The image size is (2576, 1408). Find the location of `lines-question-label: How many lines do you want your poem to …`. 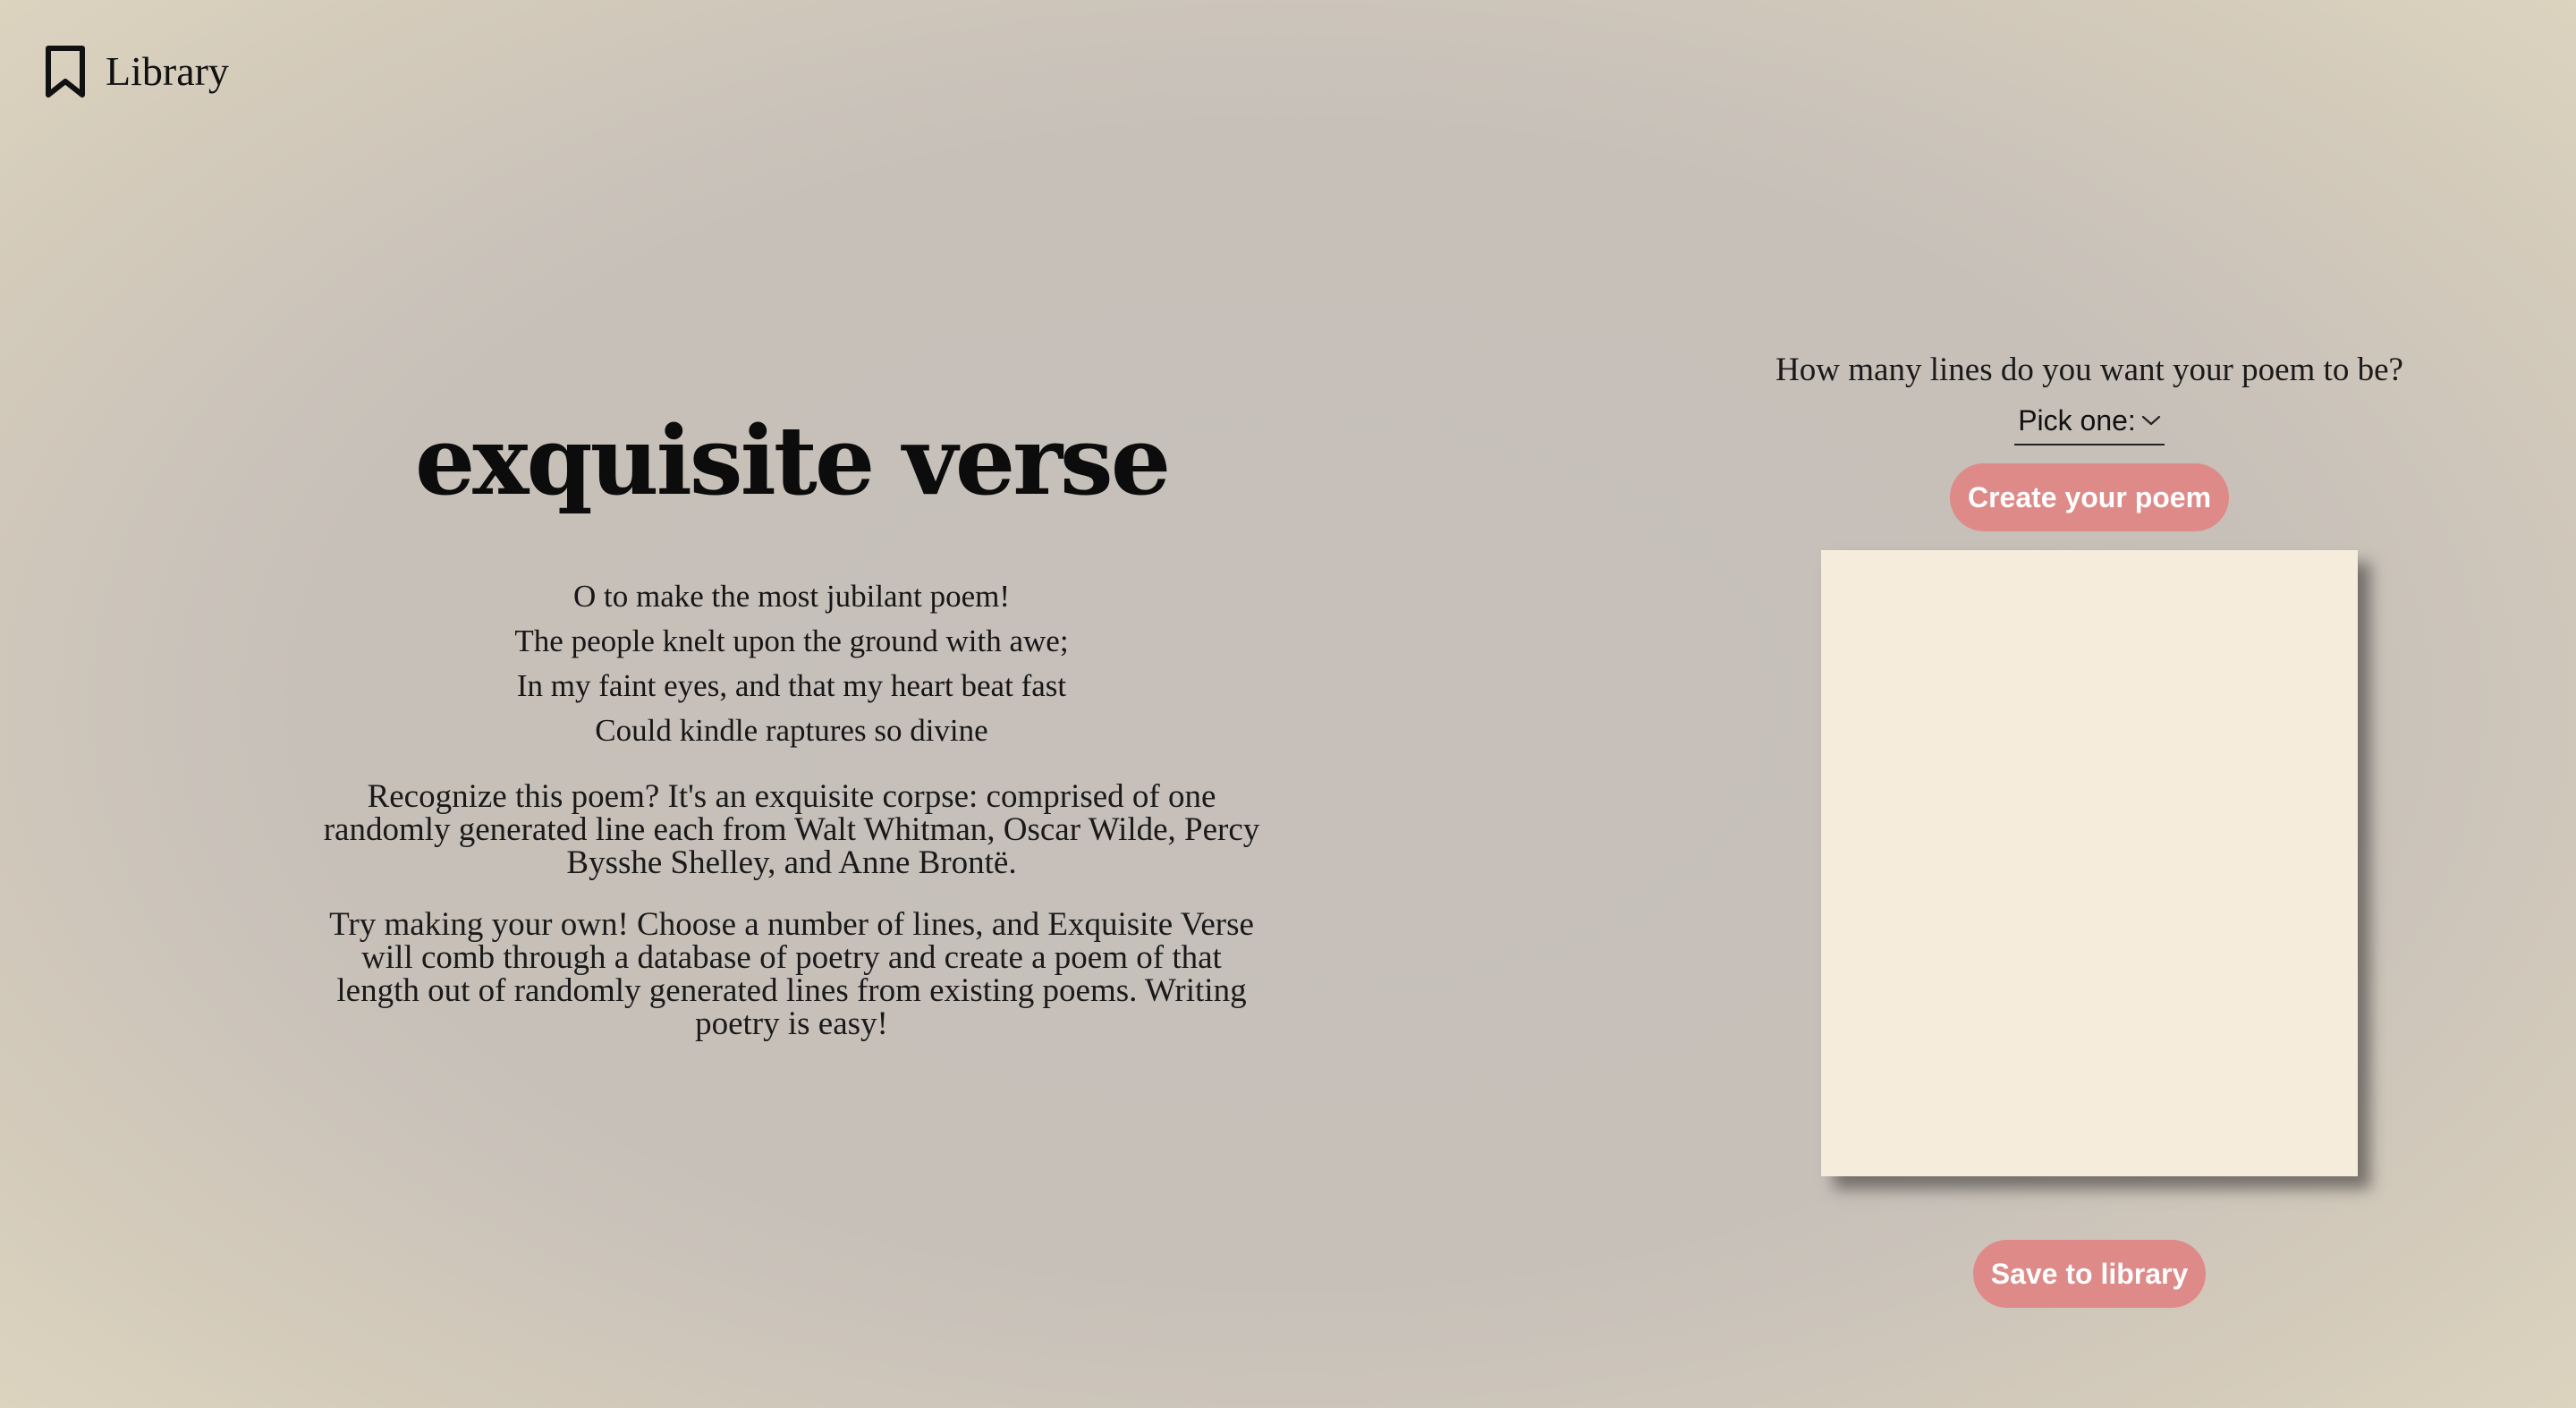

lines-question-label: How many lines do you want your poem to … is located at coordinates (2089, 370).